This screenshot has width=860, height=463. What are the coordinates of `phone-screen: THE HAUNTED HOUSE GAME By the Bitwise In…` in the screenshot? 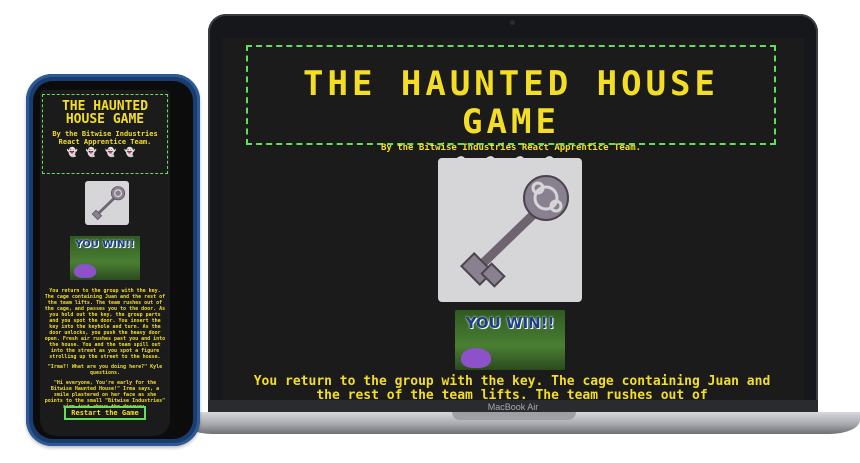 It's located at (105, 263).